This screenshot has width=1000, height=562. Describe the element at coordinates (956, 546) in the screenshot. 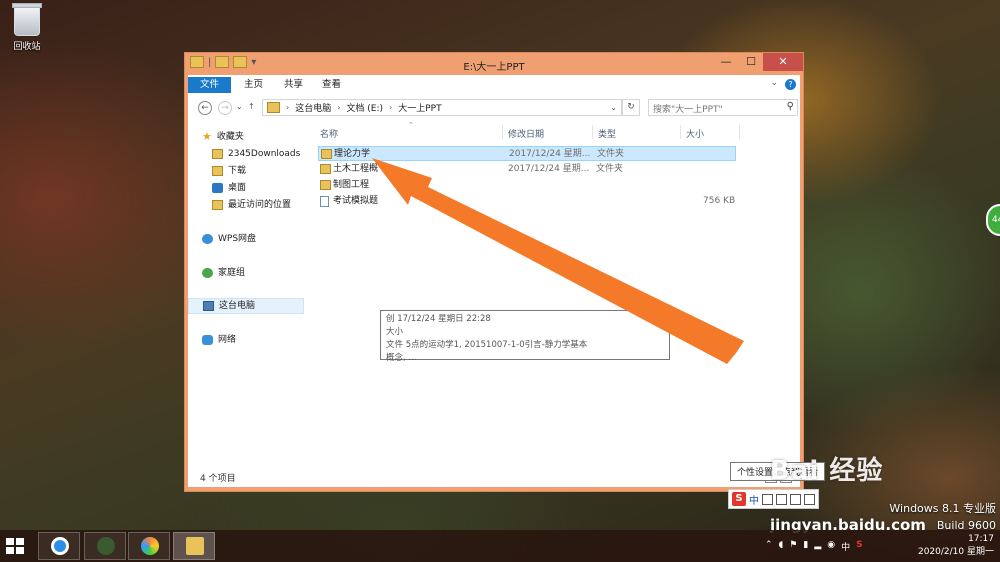

I see `clock: 17:17 2020/2/10 星期一` at that location.